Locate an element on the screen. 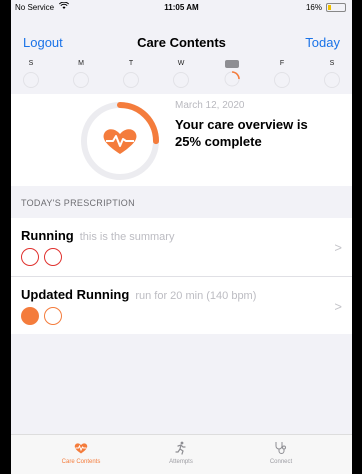  tab-label: Attempts is located at coordinates (181, 462).